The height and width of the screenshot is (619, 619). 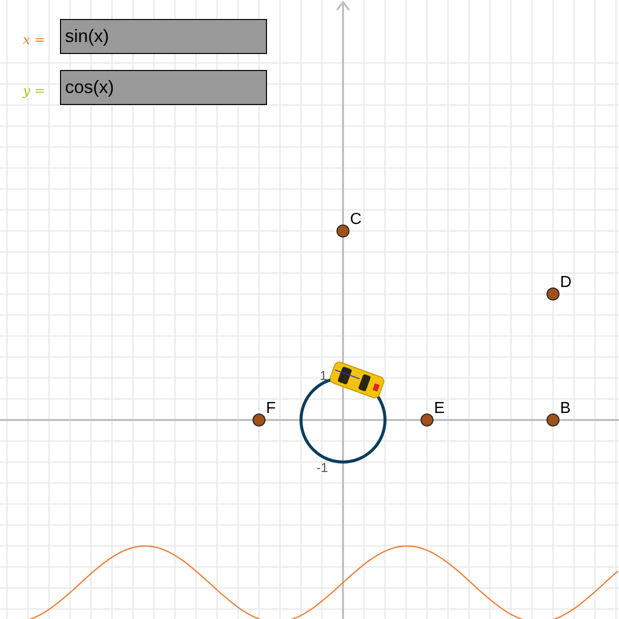 What do you see at coordinates (356, 219) in the screenshot?
I see `point-label: C` at bounding box center [356, 219].